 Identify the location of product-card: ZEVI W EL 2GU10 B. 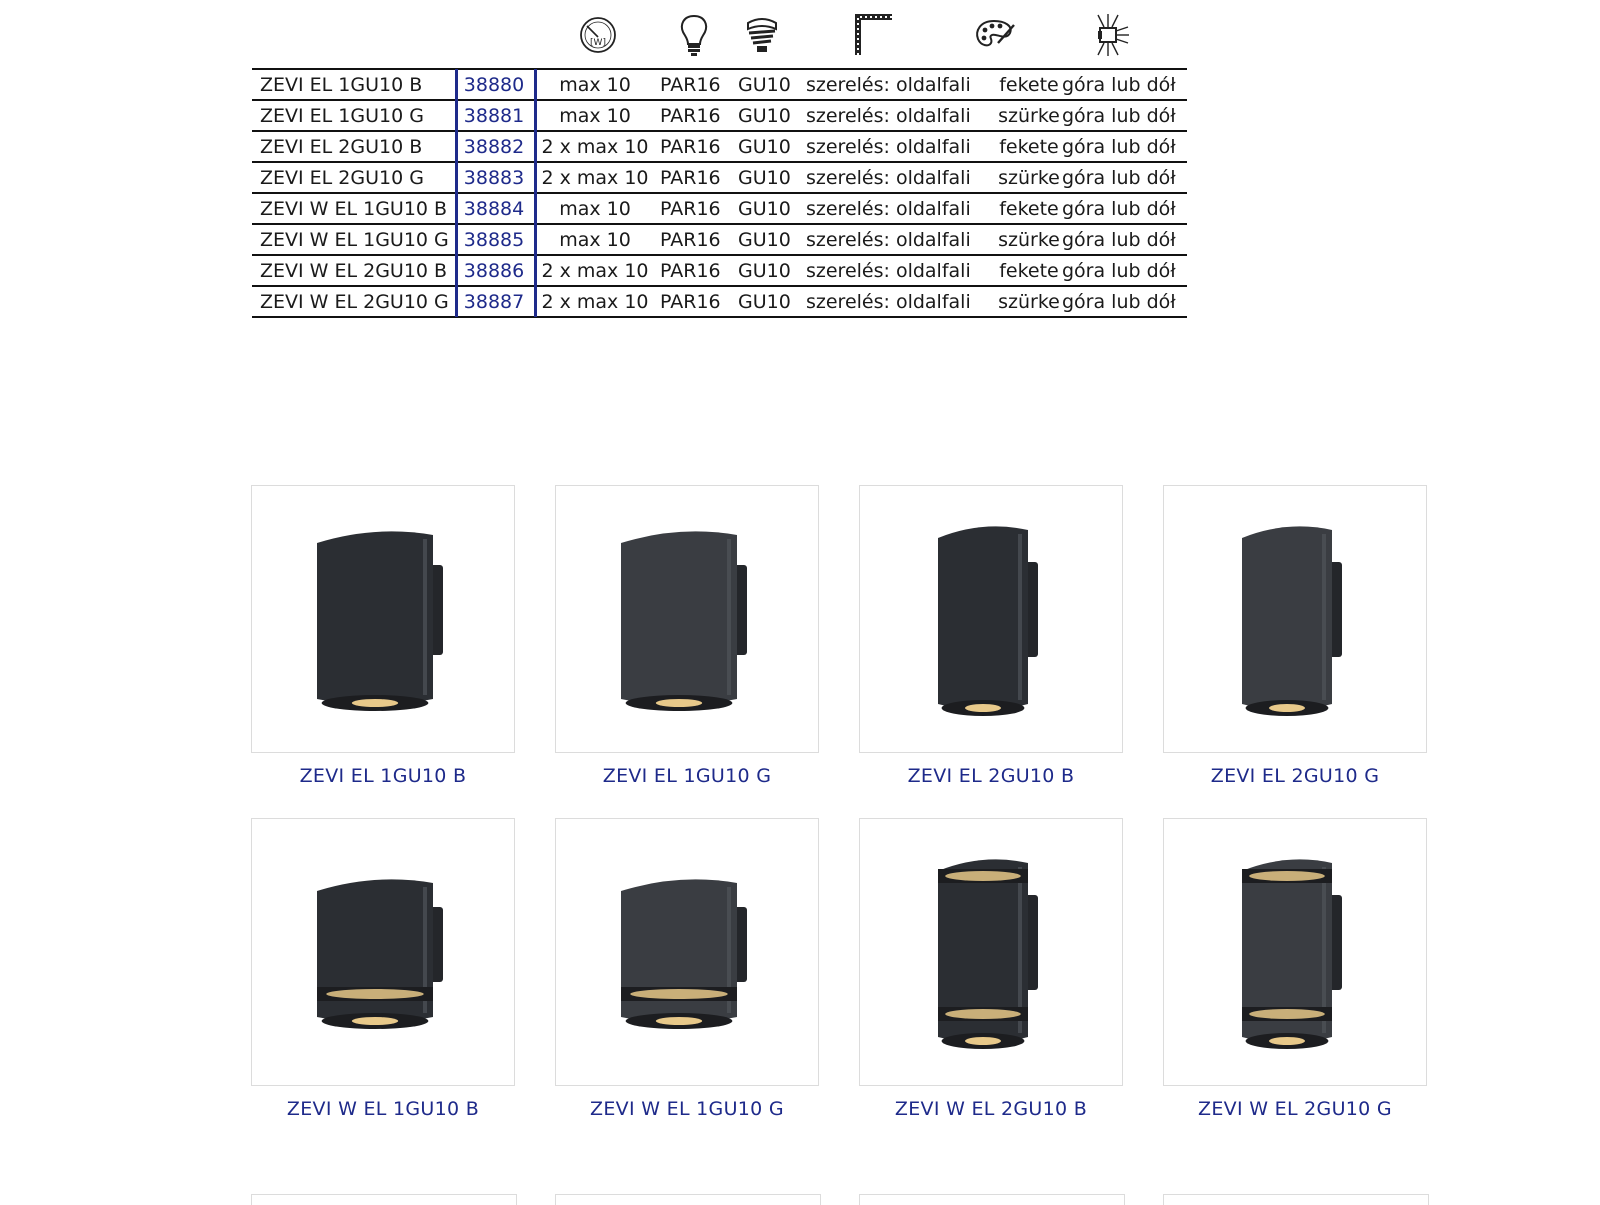
(991, 969).